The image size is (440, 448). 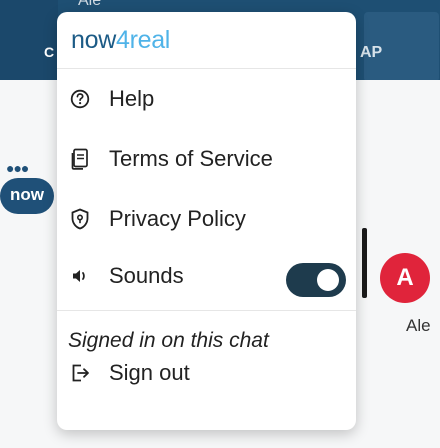 I want to click on user-name: Ale, so click(x=418, y=325).